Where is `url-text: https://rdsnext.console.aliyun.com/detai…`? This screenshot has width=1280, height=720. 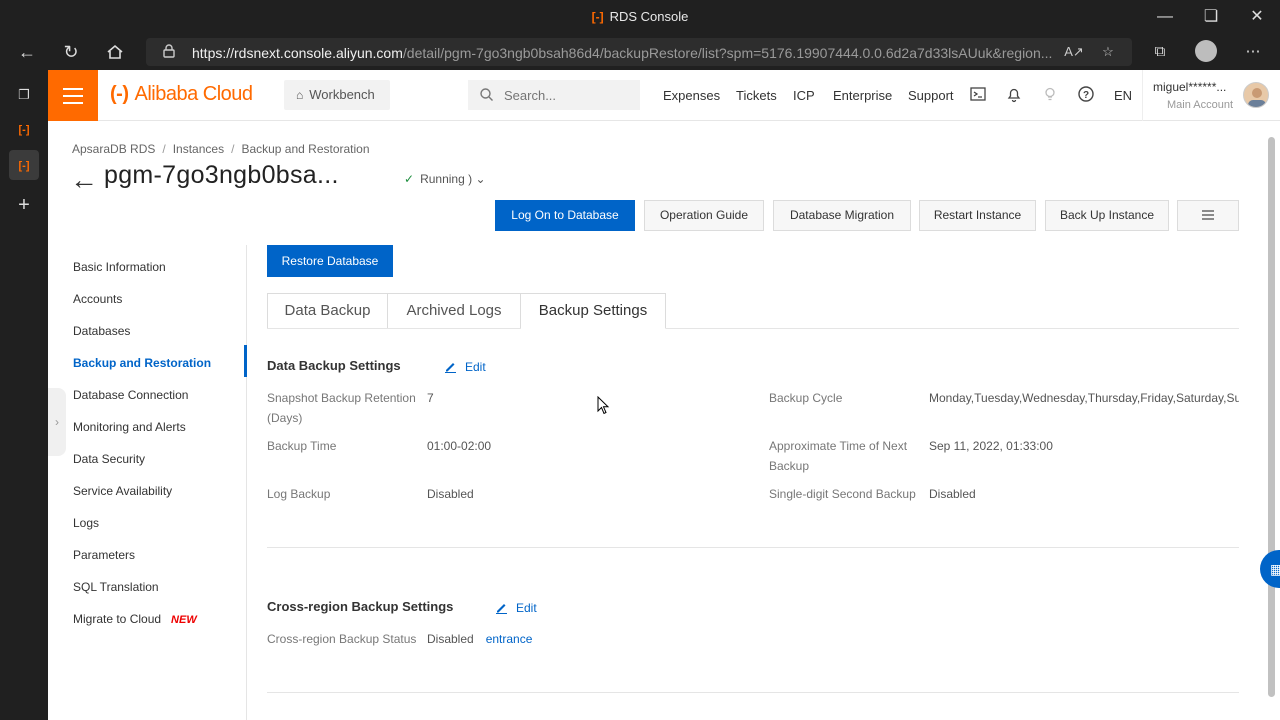 url-text: https://rdsnext.console.aliyun.com/detai… is located at coordinates (632, 53).